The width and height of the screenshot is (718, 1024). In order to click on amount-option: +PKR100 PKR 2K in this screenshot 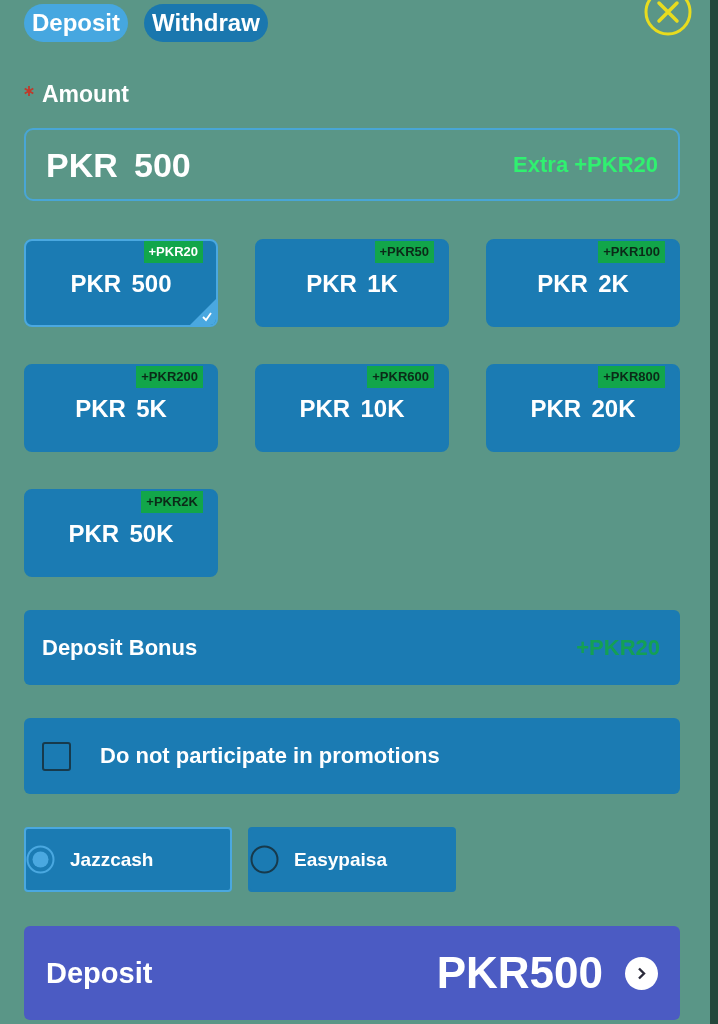, I will do `click(583, 283)`.